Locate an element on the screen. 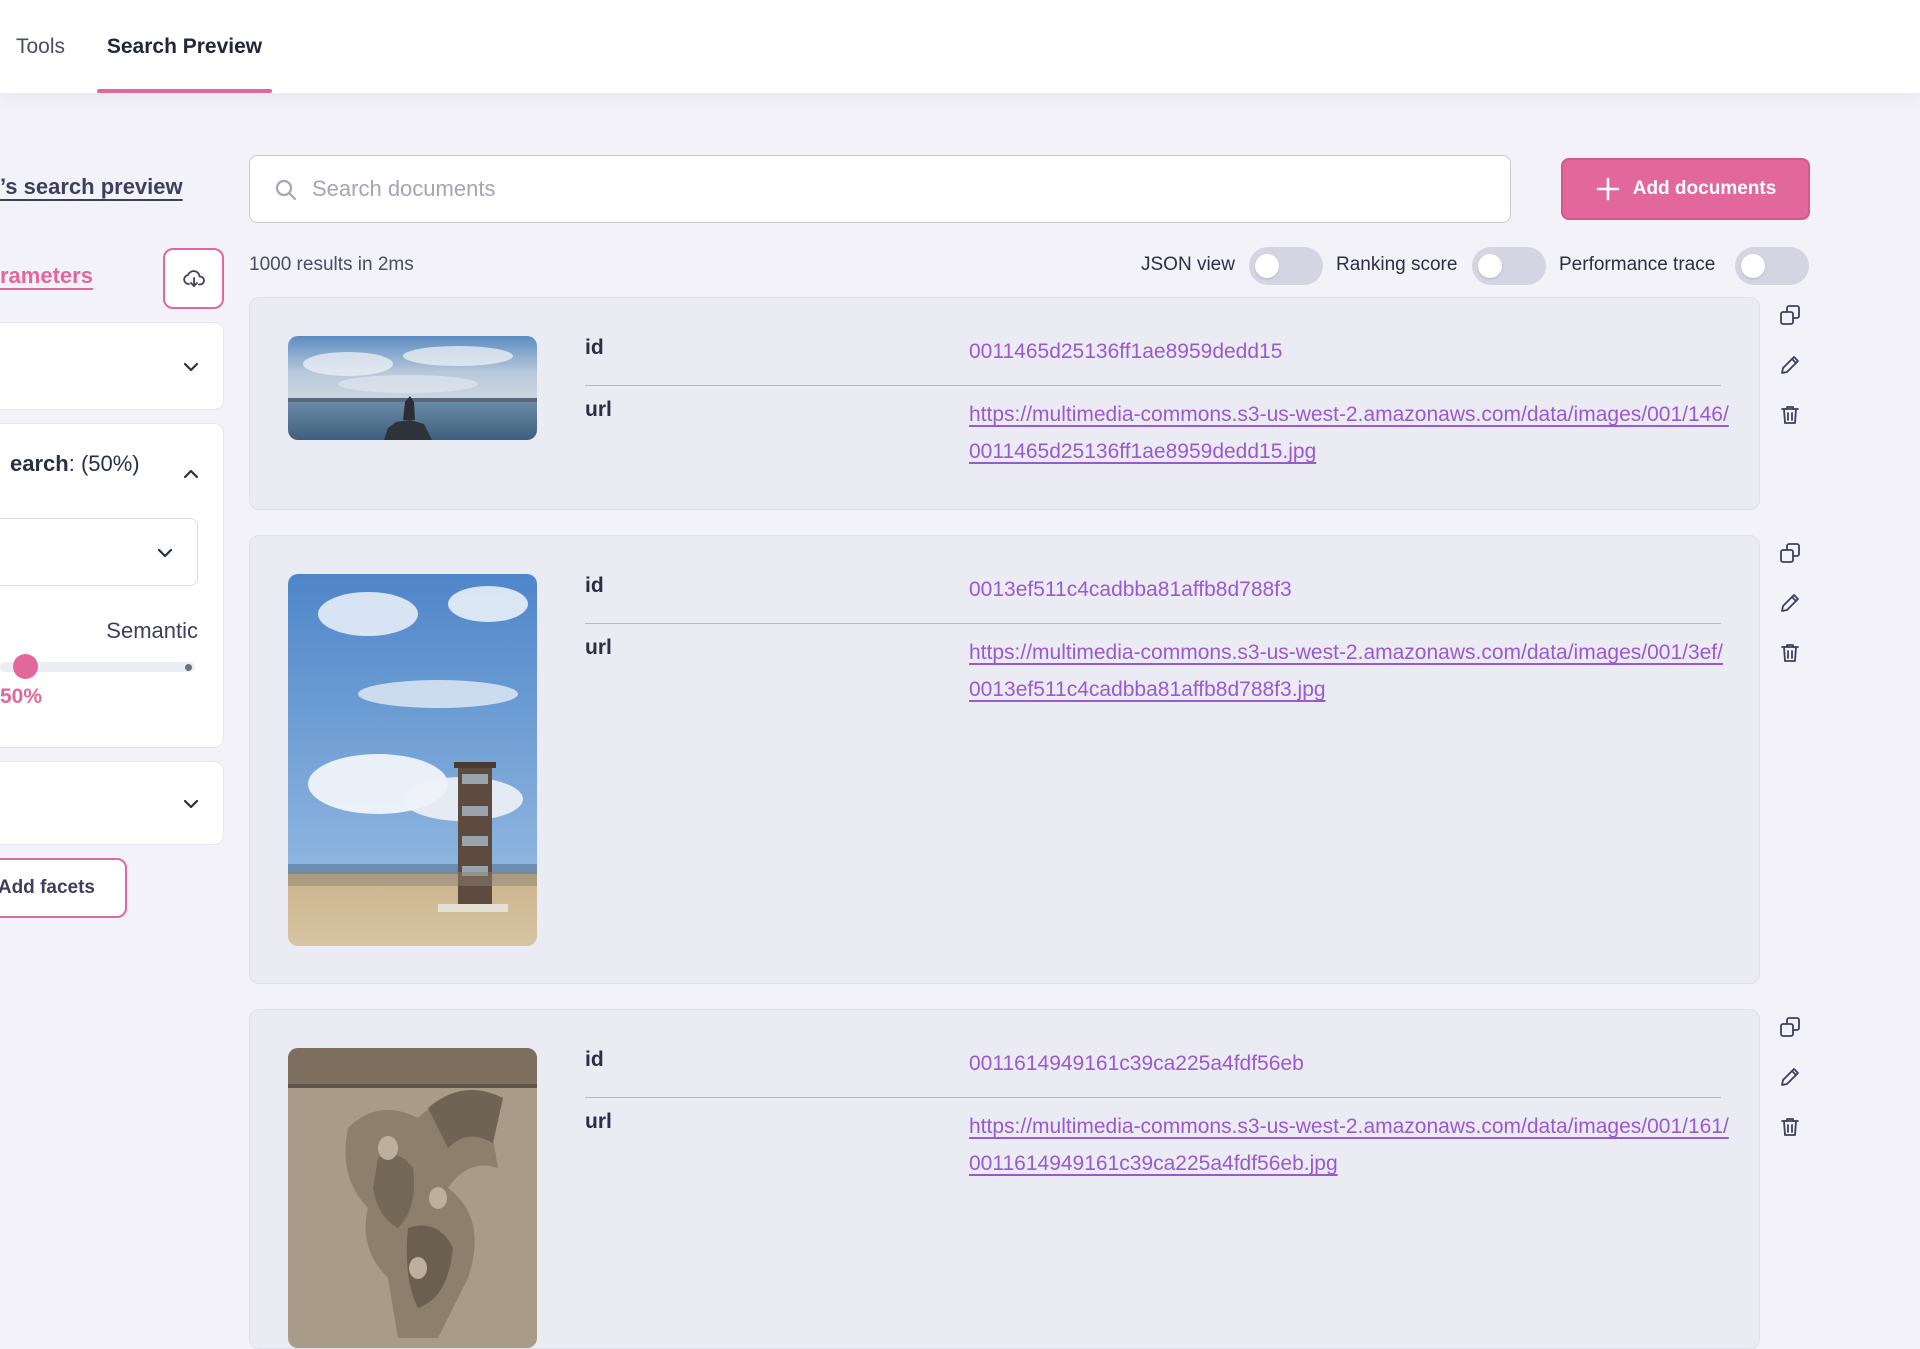  hybrid-search-label-prefix: earch is located at coordinates (39, 463).